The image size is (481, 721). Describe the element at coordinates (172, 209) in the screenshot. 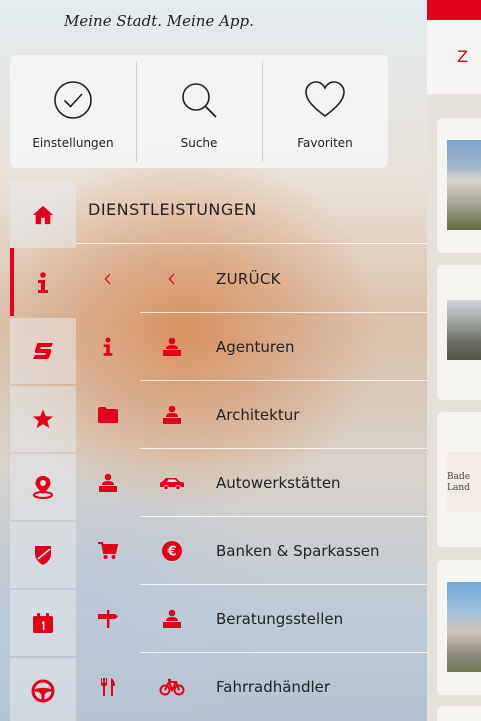

I see `section-title: DIENSTLEISTUNGEN` at that location.